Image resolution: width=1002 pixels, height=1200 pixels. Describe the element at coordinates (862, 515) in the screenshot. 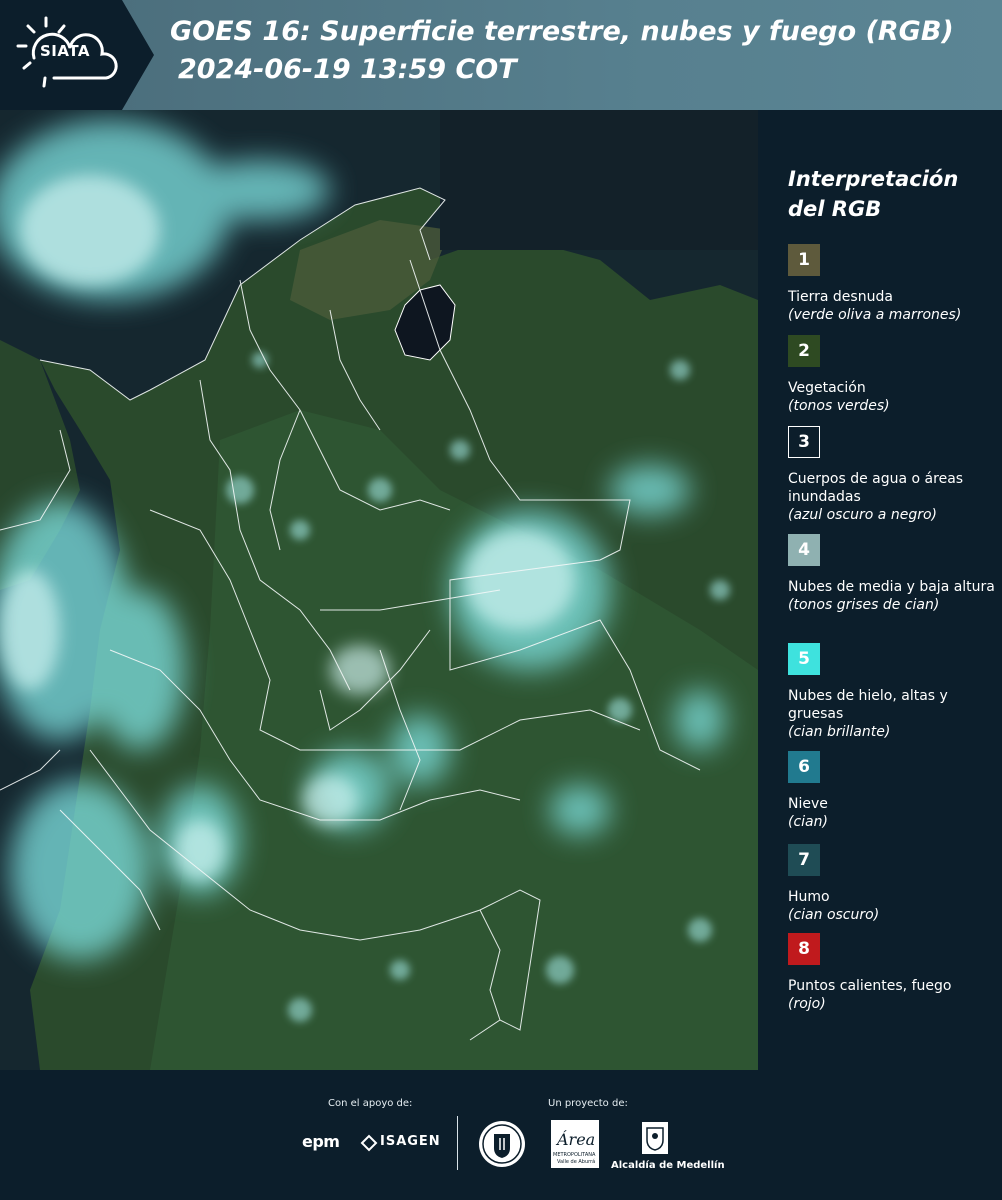

I see `legend-item-sub: (azul oscuro a negro)` at that location.